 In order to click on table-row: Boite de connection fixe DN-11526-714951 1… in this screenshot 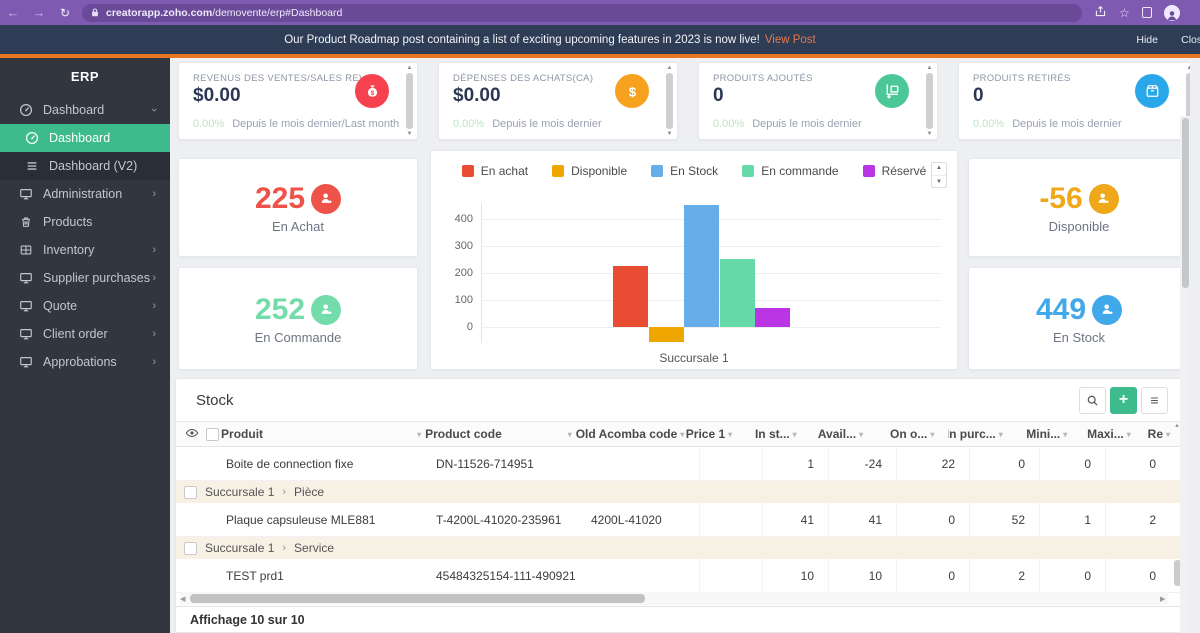, I will do `click(680, 464)`.